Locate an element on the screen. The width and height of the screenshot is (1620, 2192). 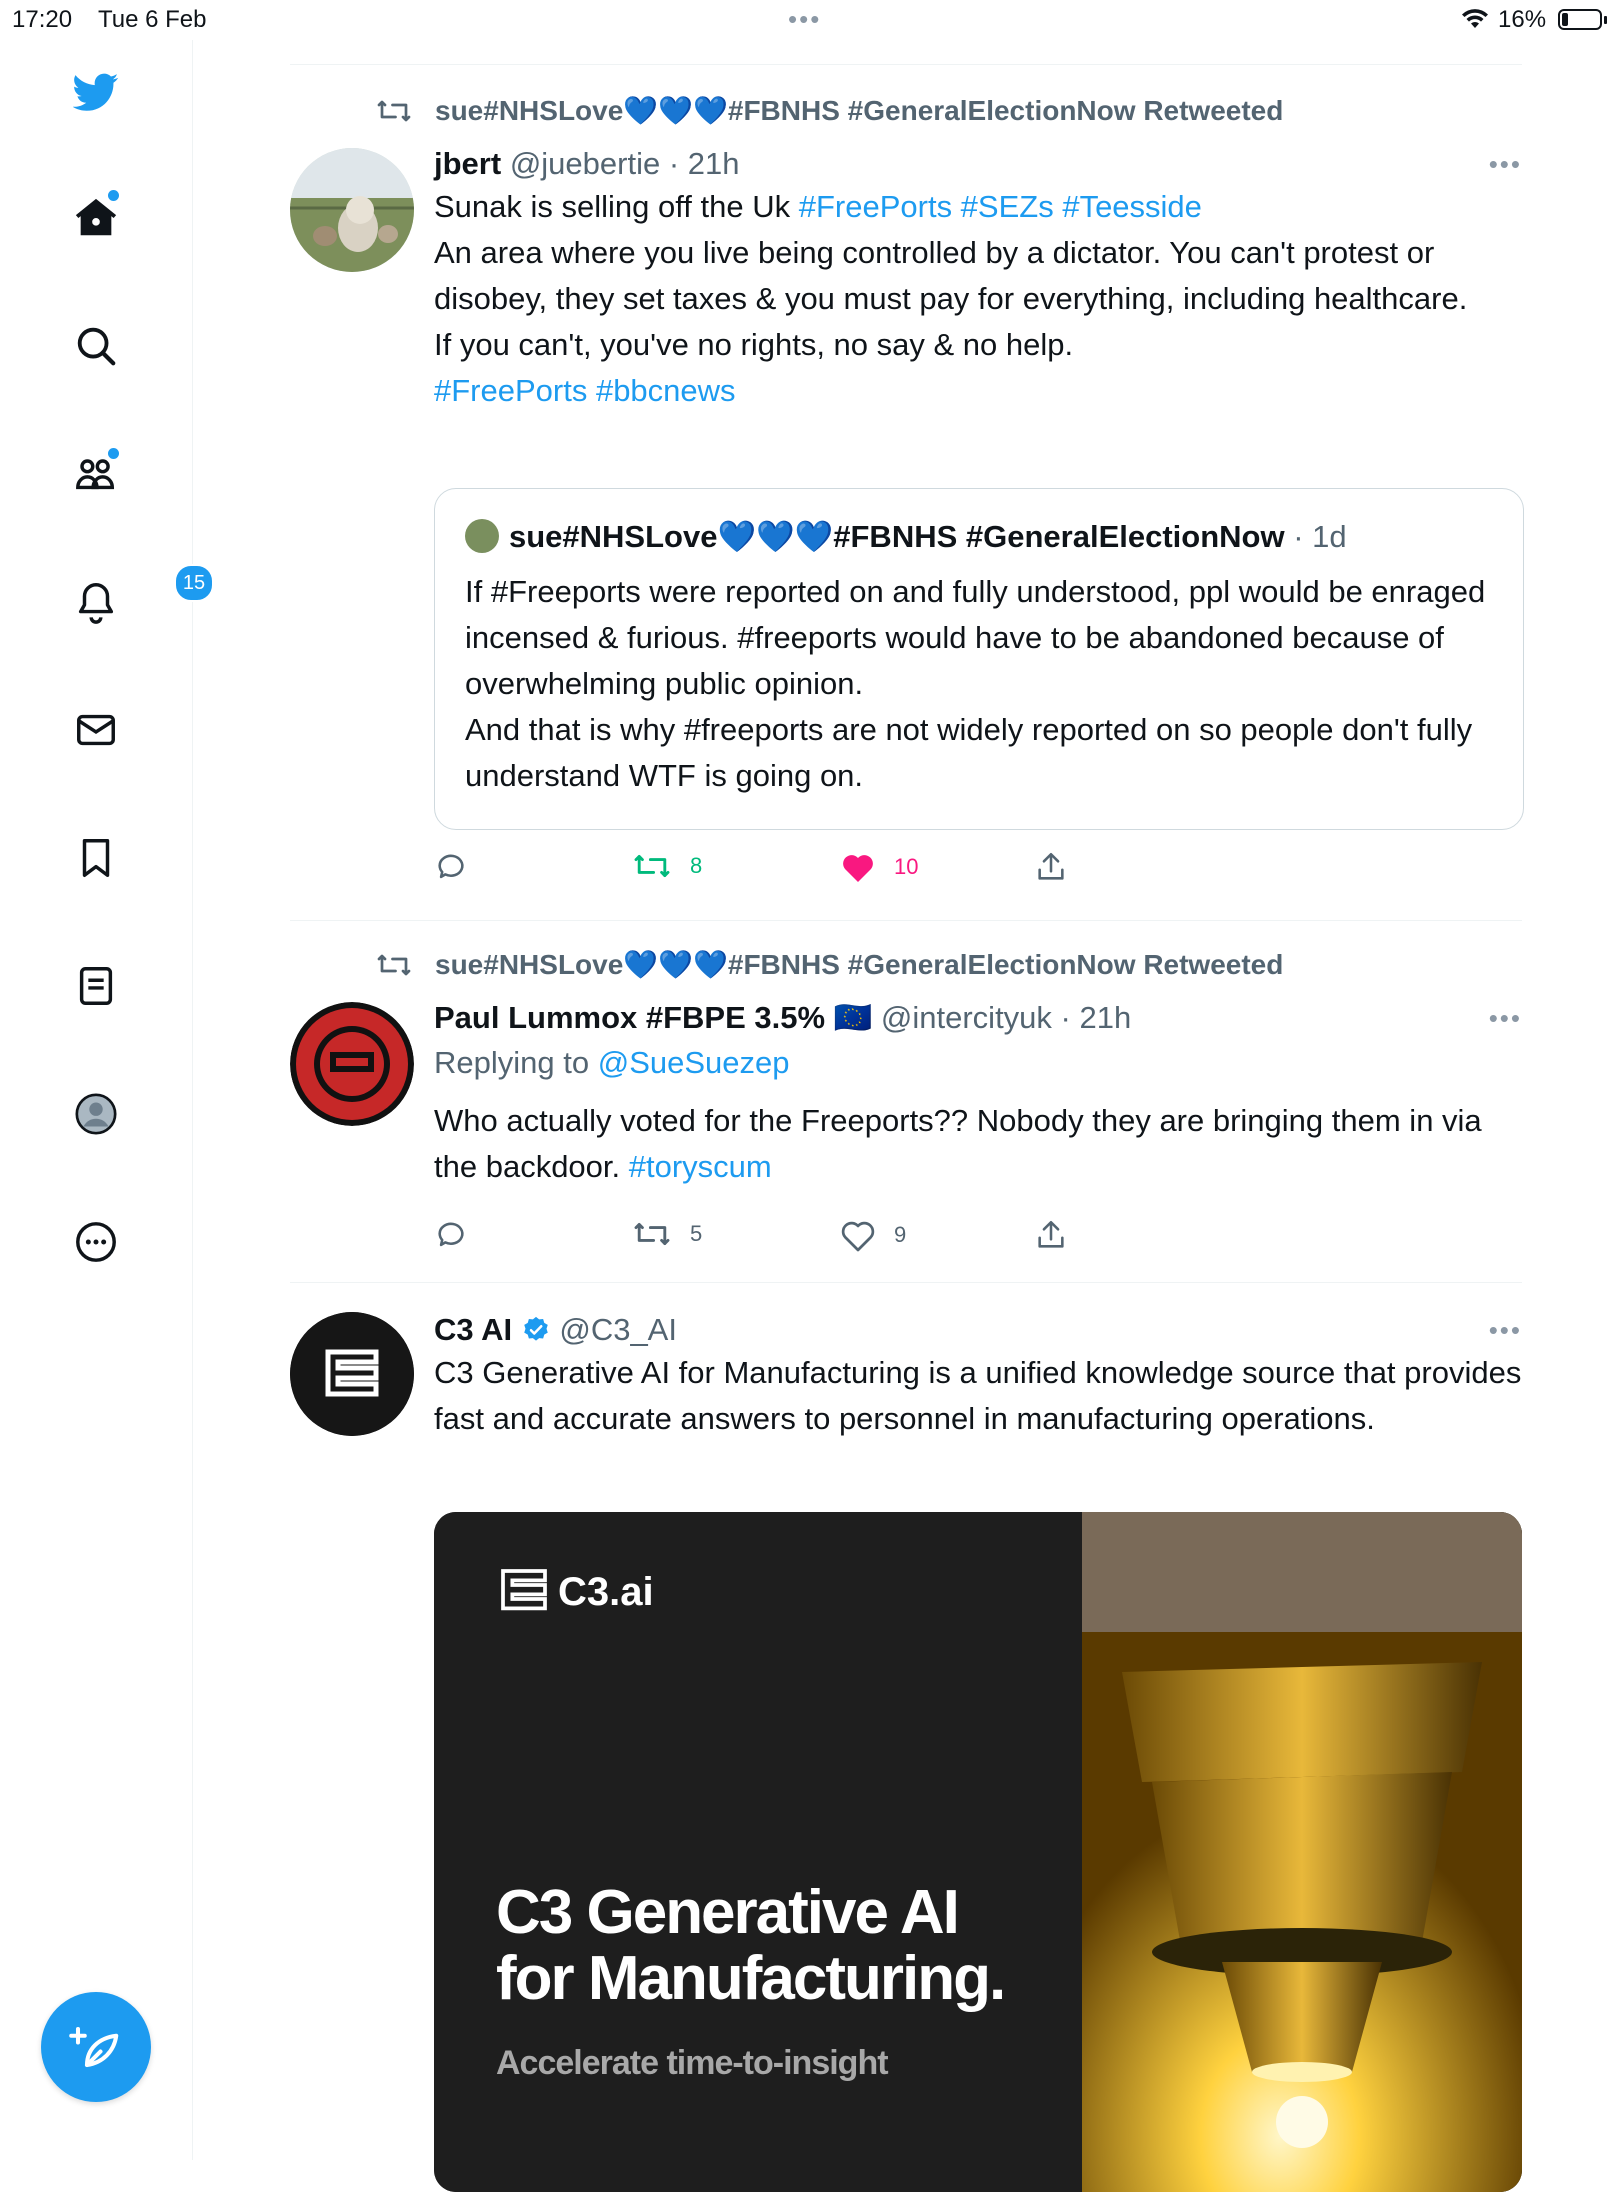
c3-logo-mark-icon is located at coordinates (524, 1590).